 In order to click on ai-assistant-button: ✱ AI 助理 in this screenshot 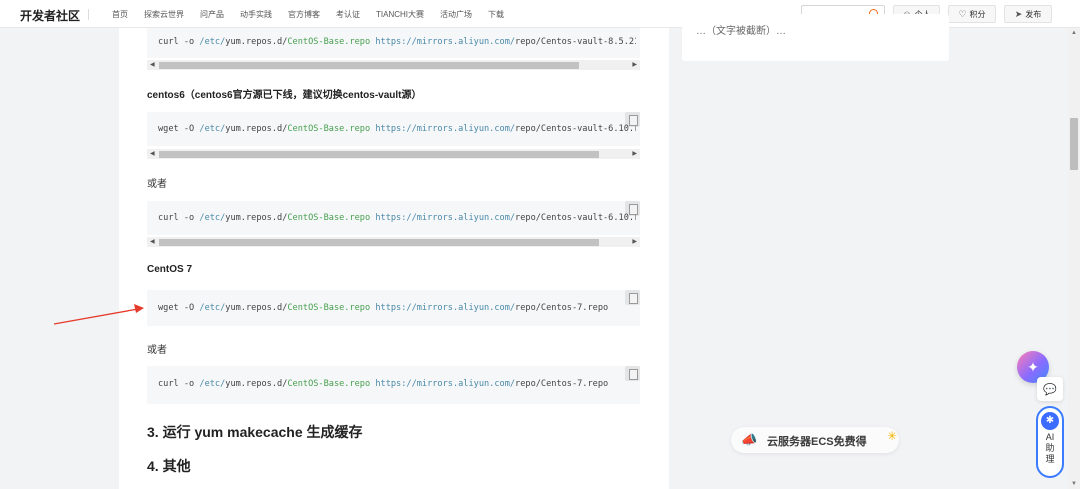, I will do `click(1050, 442)`.